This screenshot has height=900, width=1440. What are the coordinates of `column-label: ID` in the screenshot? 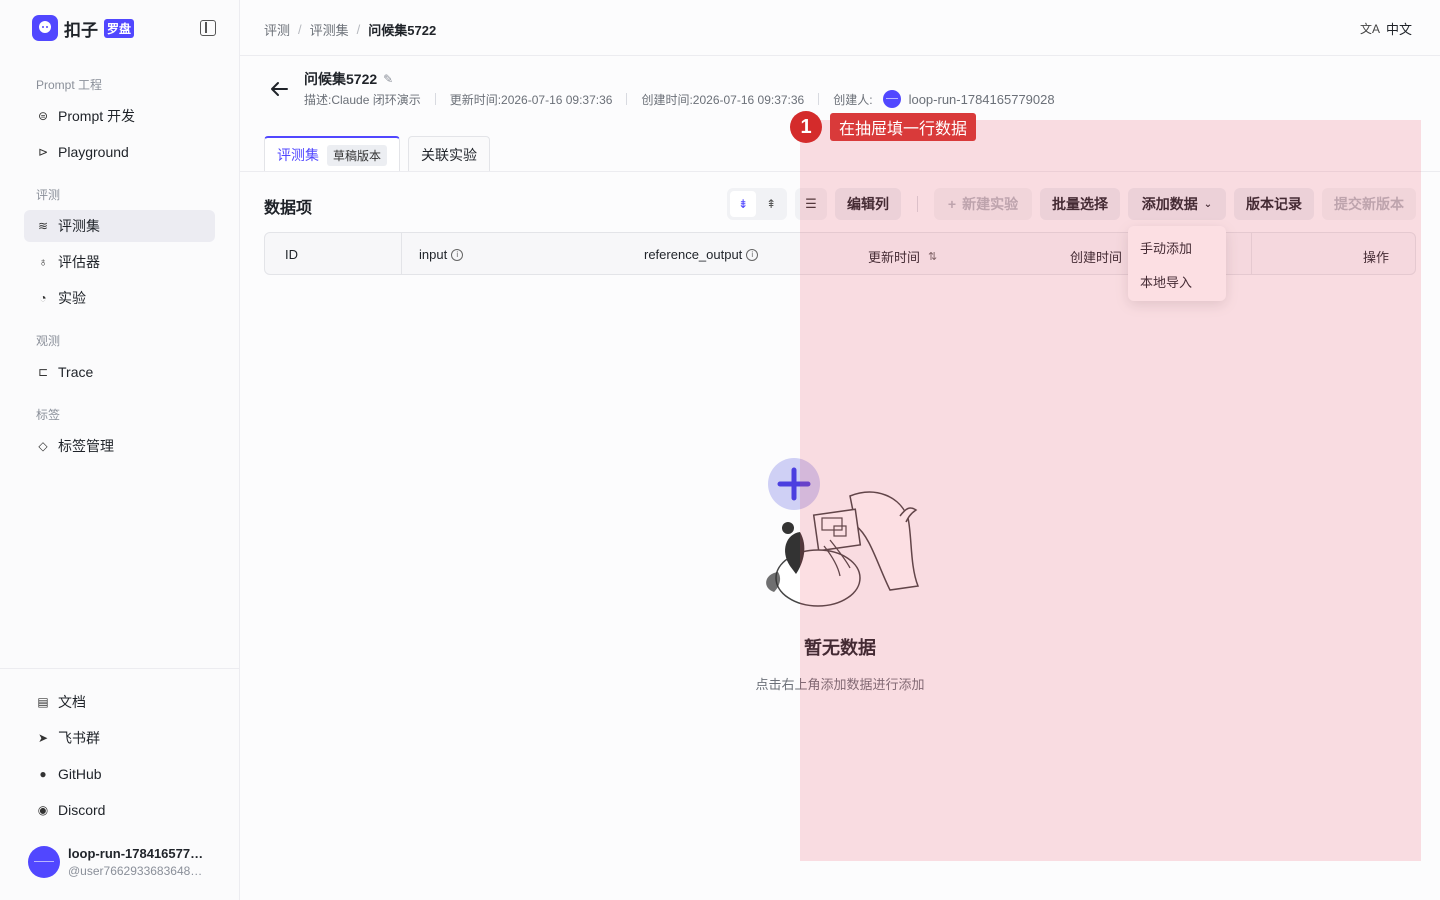 It's located at (291, 254).